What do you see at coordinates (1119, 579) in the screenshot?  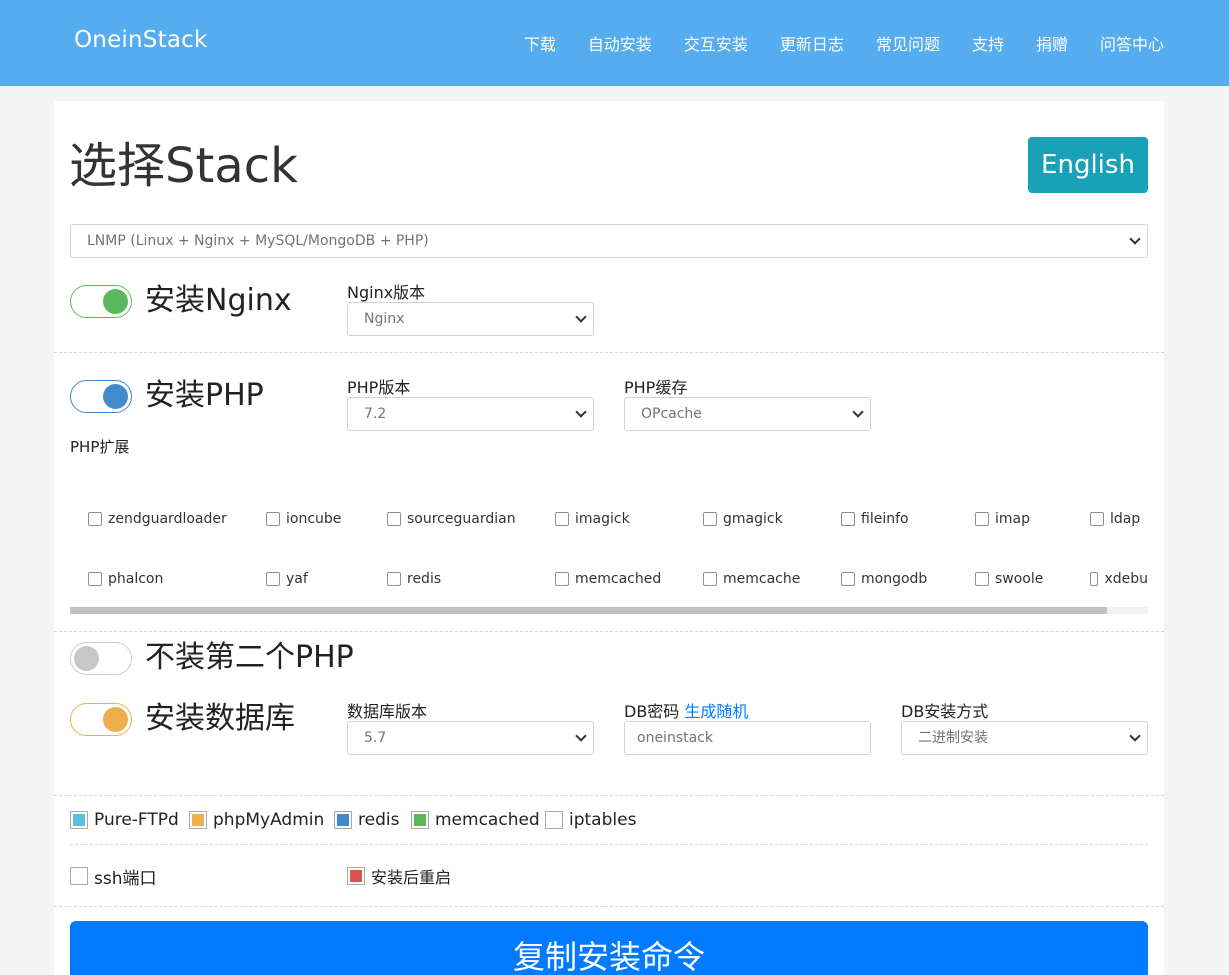 I see `ext-xdebug: xdebu` at bounding box center [1119, 579].